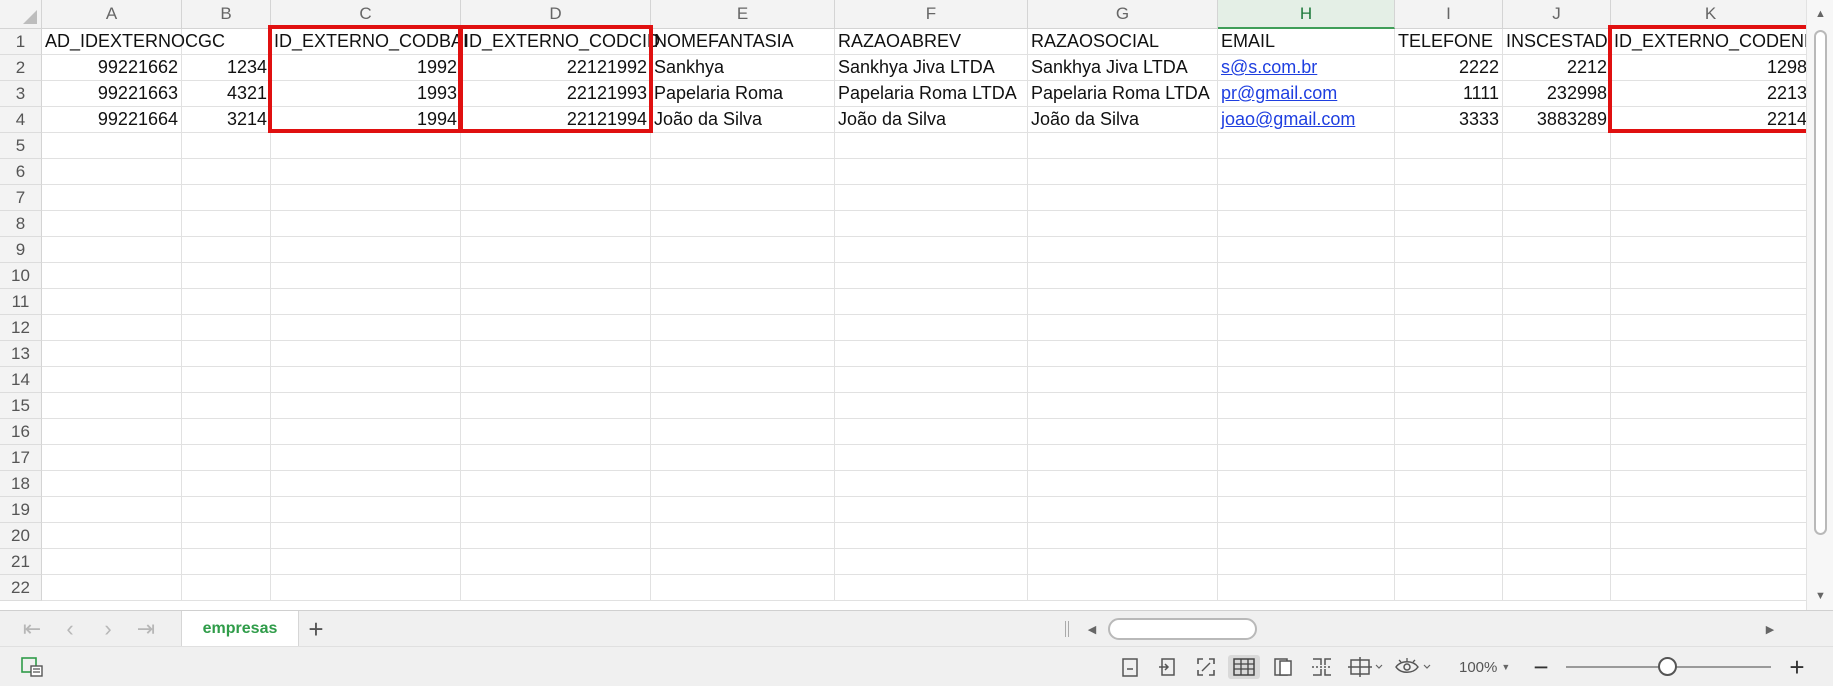  I want to click on cell-g2: Sankhya Jiva LTDA, so click(1123, 68).